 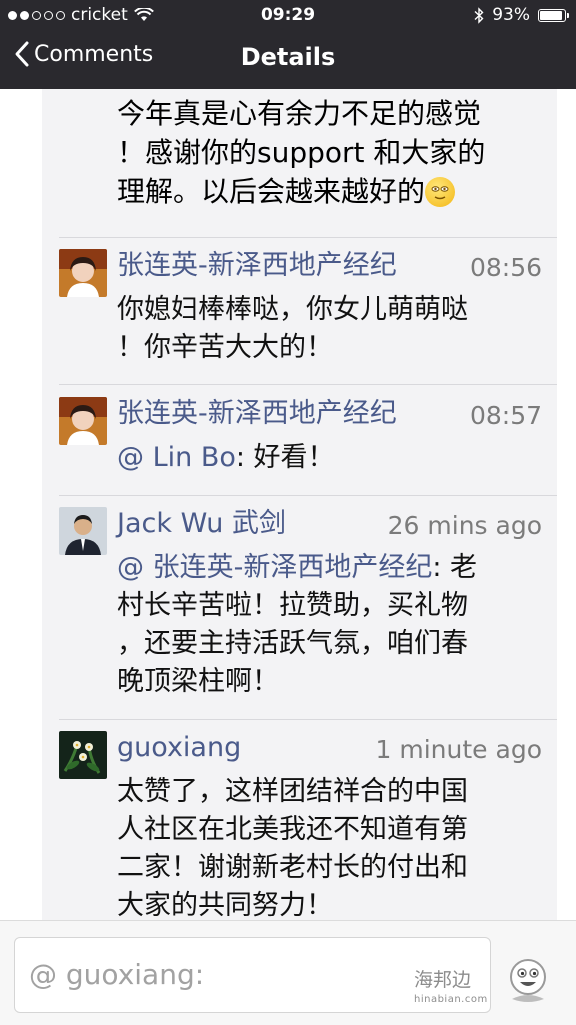 What do you see at coordinates (292, 643) in the screenshot?
I see `comment-line: ，还要主持活跃气氛，咱们春` at bounding box center [292, 643].